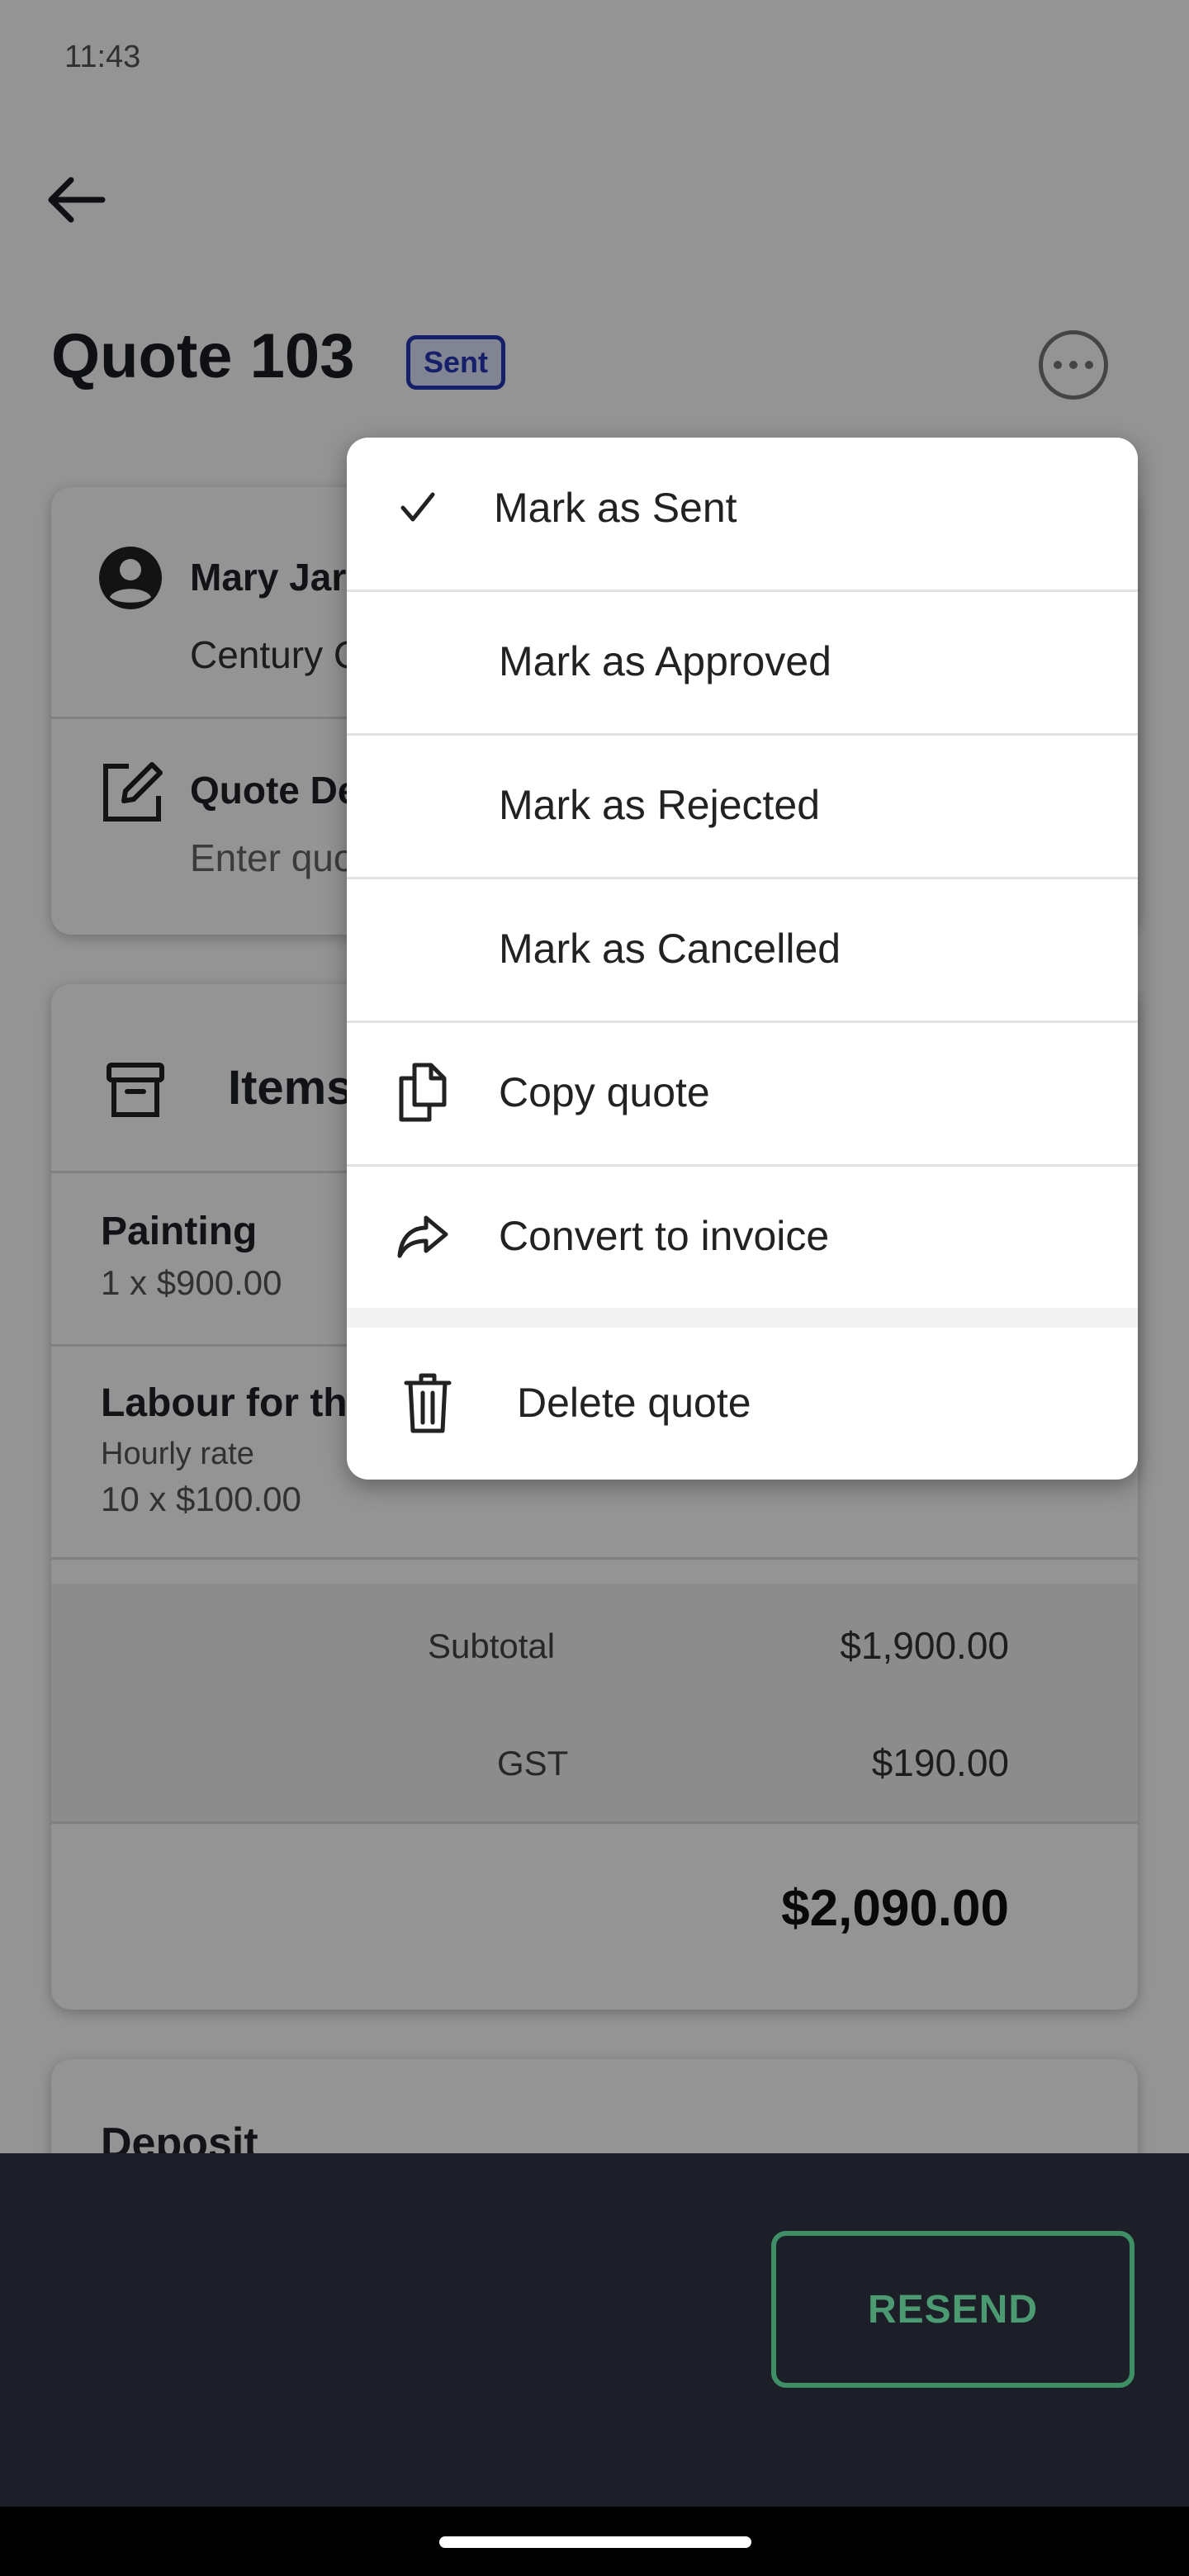 This screenshot has height=2576, width=1189. Describe the element at coordinates (953, 2309) in the screenshot. I see `resend-button: RESEND` at that location.